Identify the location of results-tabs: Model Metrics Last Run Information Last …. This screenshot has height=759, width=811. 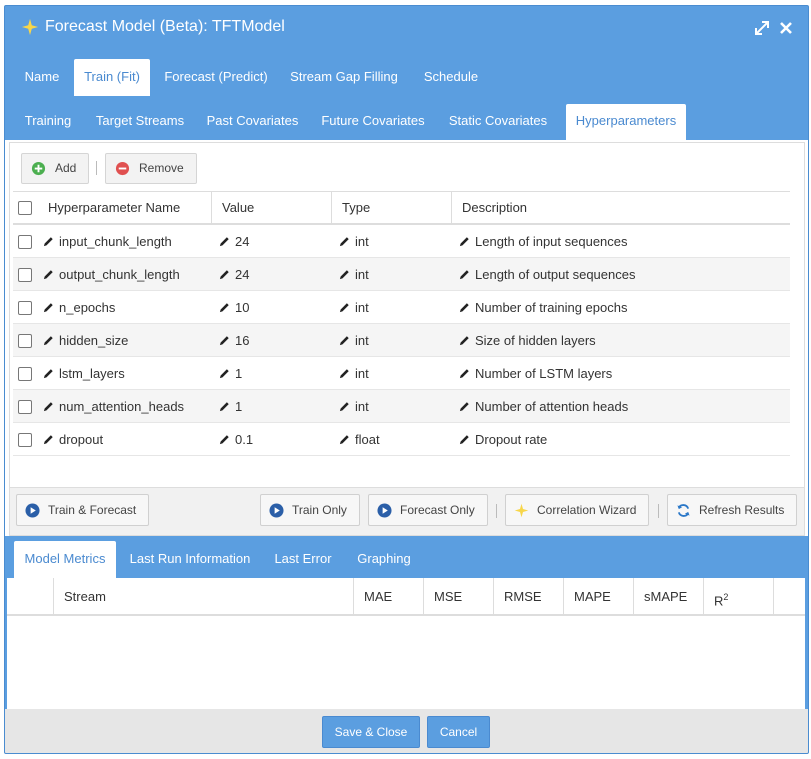
(406, 560).